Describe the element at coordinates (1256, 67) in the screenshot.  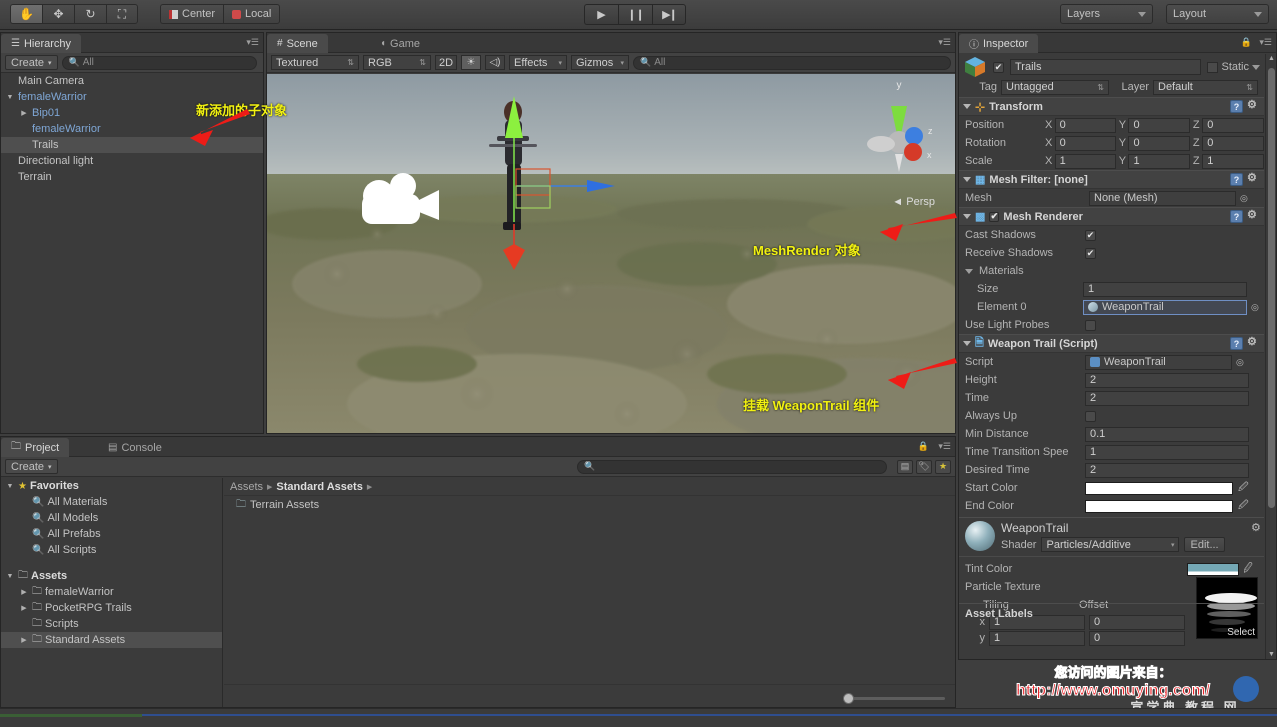
I see `chevron-down-icon` at that location.